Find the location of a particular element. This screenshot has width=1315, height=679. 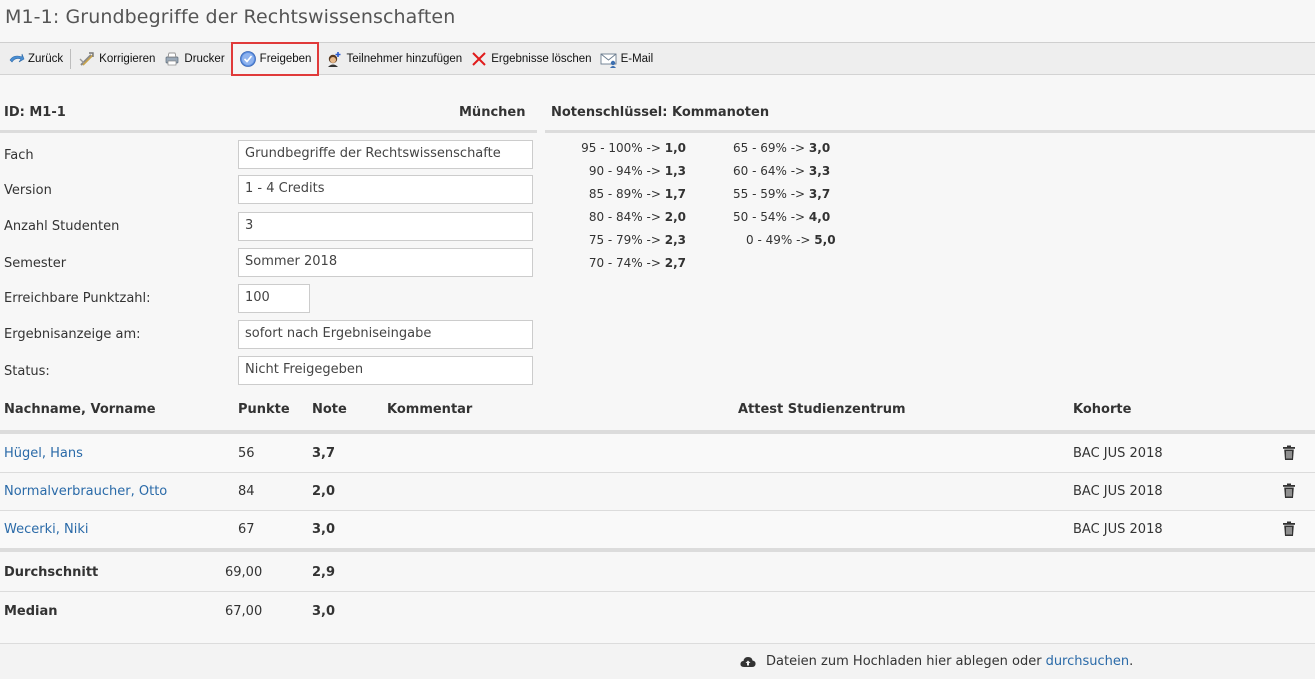

back-button: Zurück is located at coordinates (35, 59).